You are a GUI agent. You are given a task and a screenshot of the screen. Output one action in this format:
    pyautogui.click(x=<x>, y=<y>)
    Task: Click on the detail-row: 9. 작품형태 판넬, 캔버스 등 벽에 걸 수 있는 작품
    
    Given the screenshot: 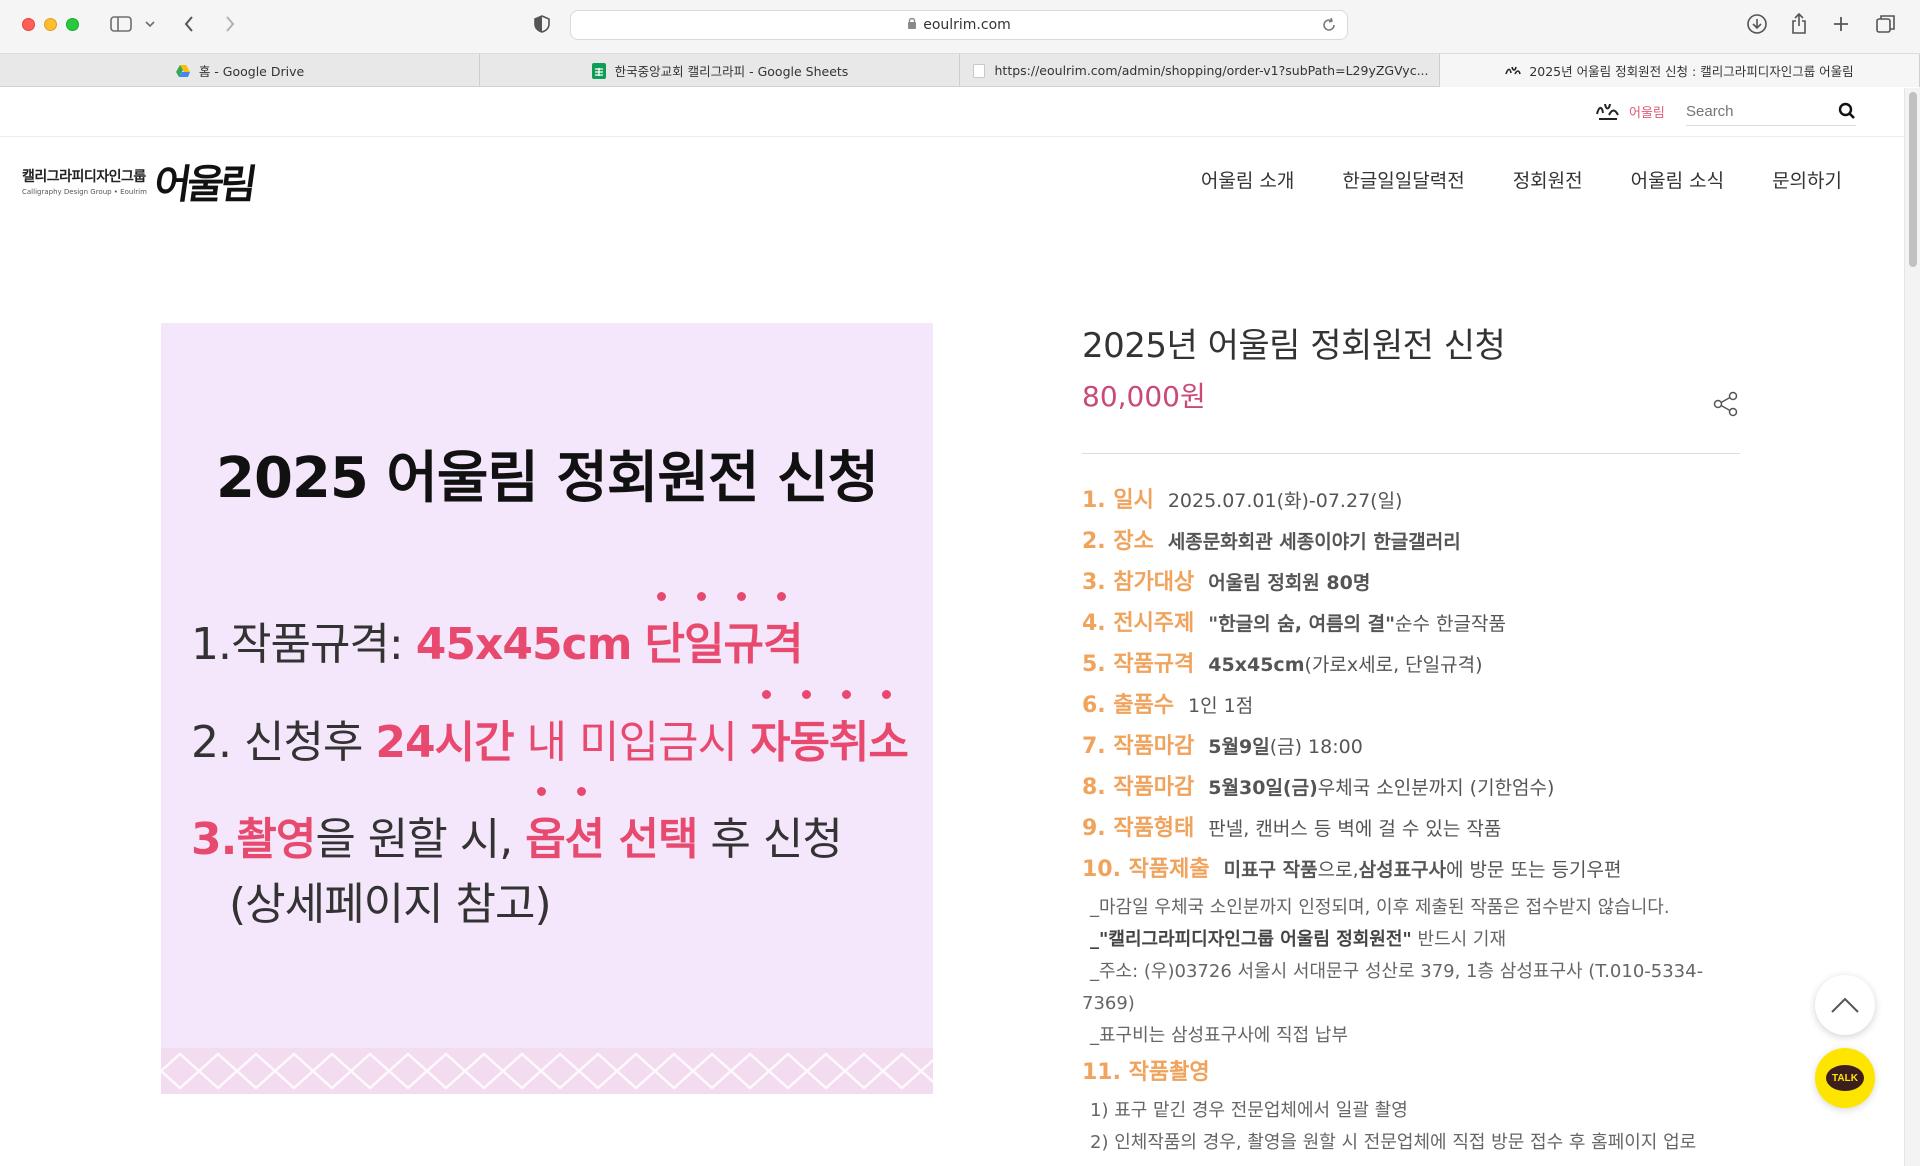 What is the action you would take?
    pyautogui.click(x=1411, y=830)
    